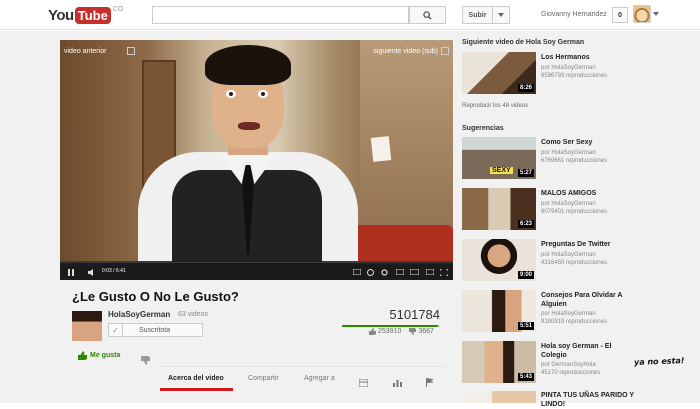  I want to click on previous-video-button: video anterior, so click(100, 51).